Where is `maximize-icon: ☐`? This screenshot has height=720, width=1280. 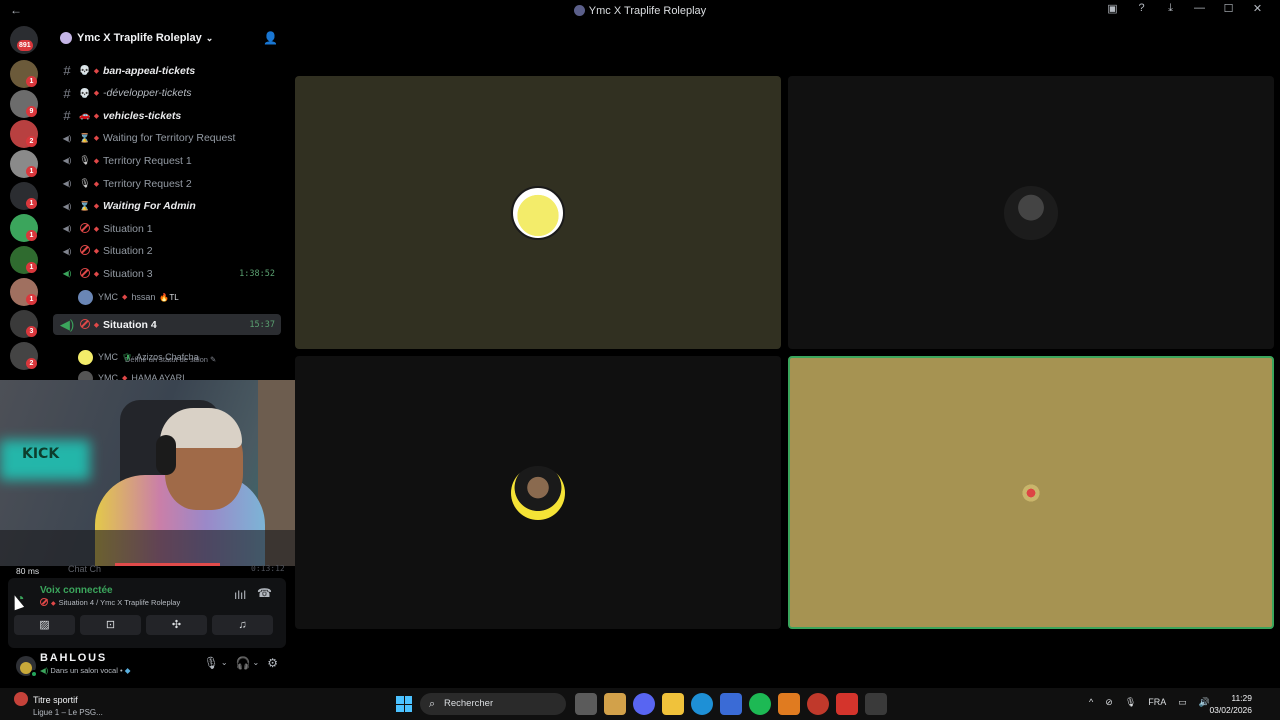 maximize-icon: ☐ is located at coordinates (1228, 8).